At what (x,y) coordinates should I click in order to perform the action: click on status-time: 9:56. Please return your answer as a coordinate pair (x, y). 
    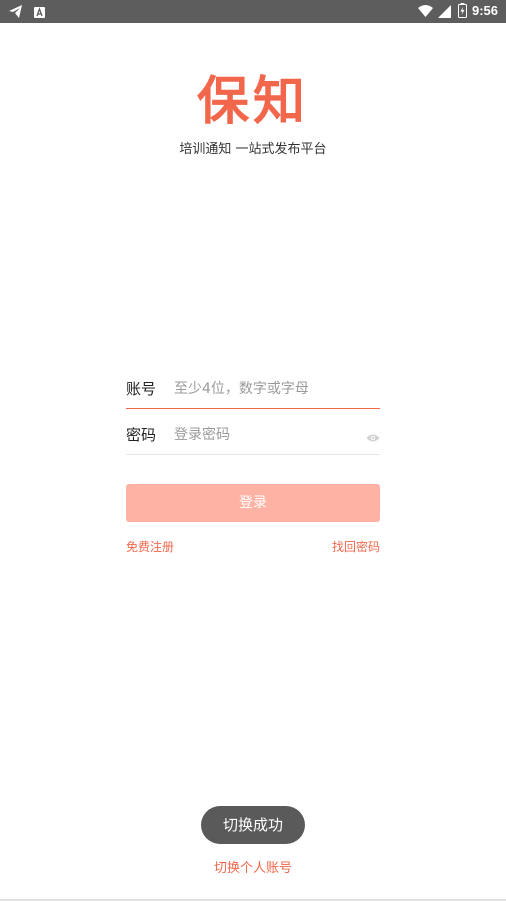
    Looking at the image, I should click on (484, 10).